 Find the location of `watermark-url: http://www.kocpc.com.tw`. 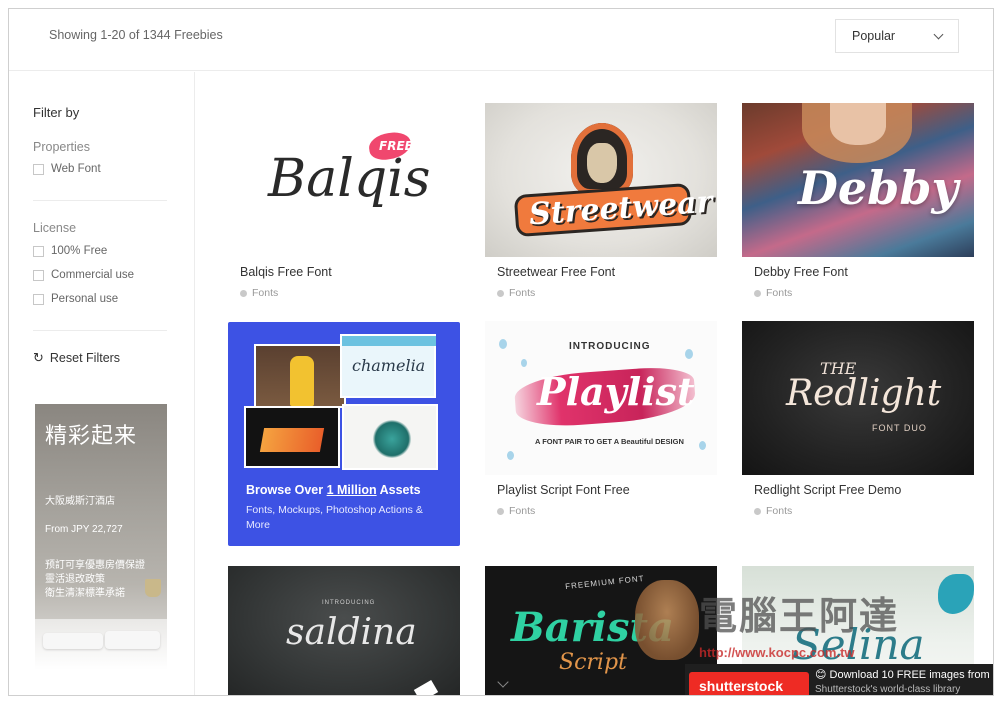

watermark-url: http://www.kocpc.com.tw is located at coordinates (777, 652).